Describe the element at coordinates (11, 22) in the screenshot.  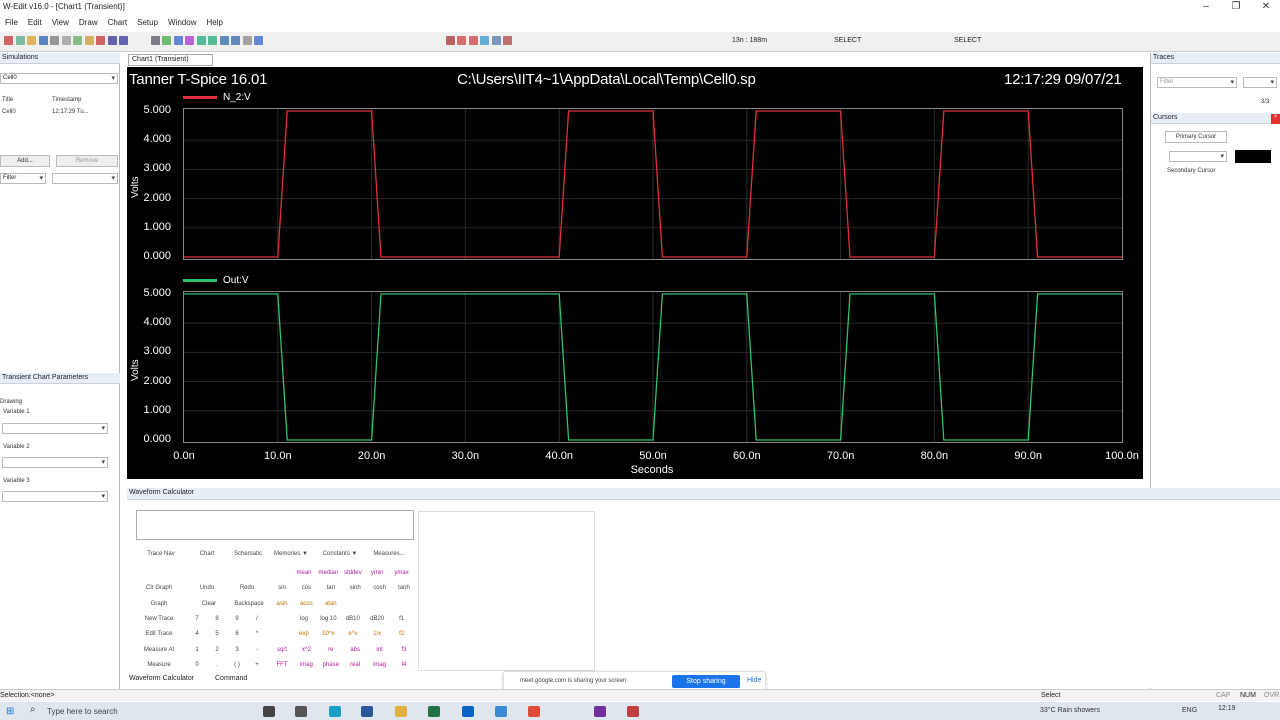
I see `menu-file: File` at that location.